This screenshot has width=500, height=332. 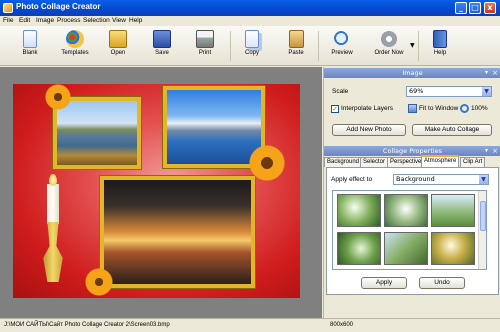 What do you see at coordinates (96, 20) in the screenshot?
I see `menu-selection: Selection` at bounding box center [96, 20].